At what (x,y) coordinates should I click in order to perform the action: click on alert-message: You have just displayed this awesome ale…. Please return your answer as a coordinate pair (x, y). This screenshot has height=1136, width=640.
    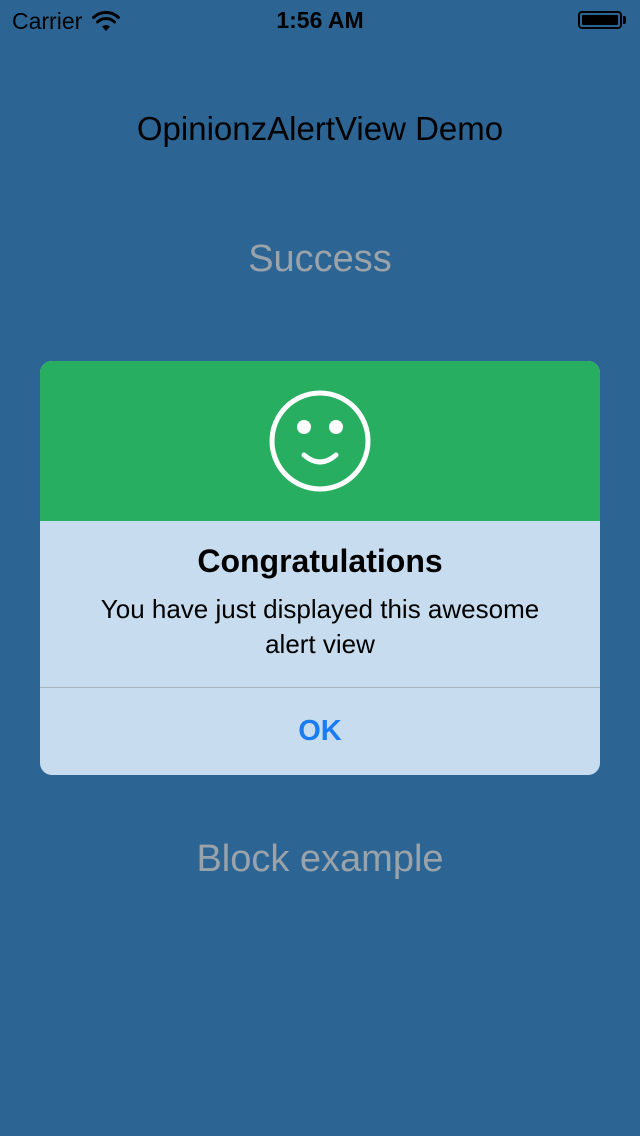
    Looking at the image, I should click on (320, 626).